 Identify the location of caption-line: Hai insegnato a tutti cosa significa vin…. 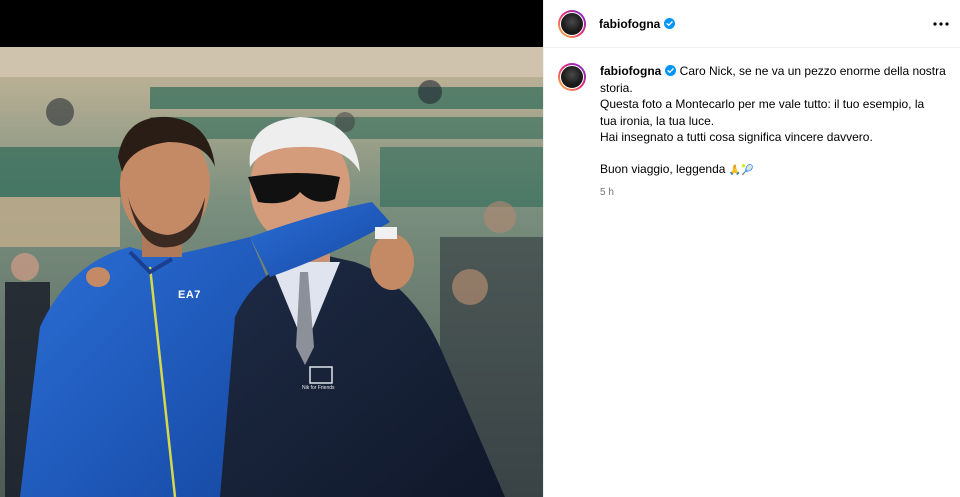
(736, 137).